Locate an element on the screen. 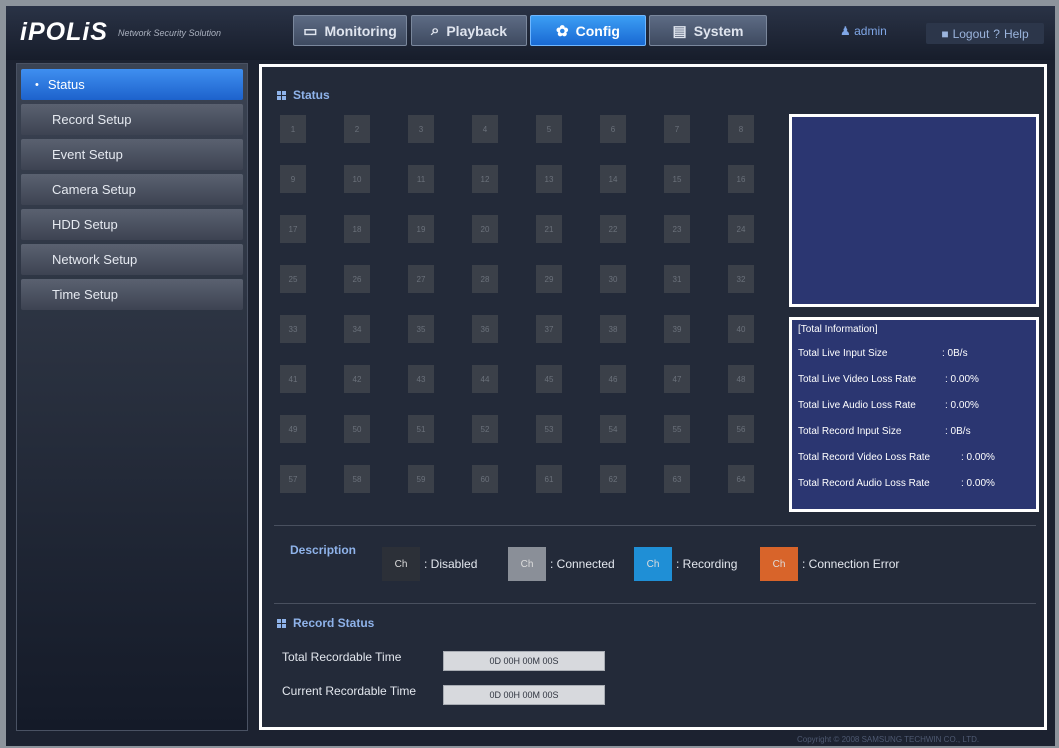 Image resolution: width=1059 pixels, height=748 pixels. gear-icon: ✿ is located at coordinates (562, 31).